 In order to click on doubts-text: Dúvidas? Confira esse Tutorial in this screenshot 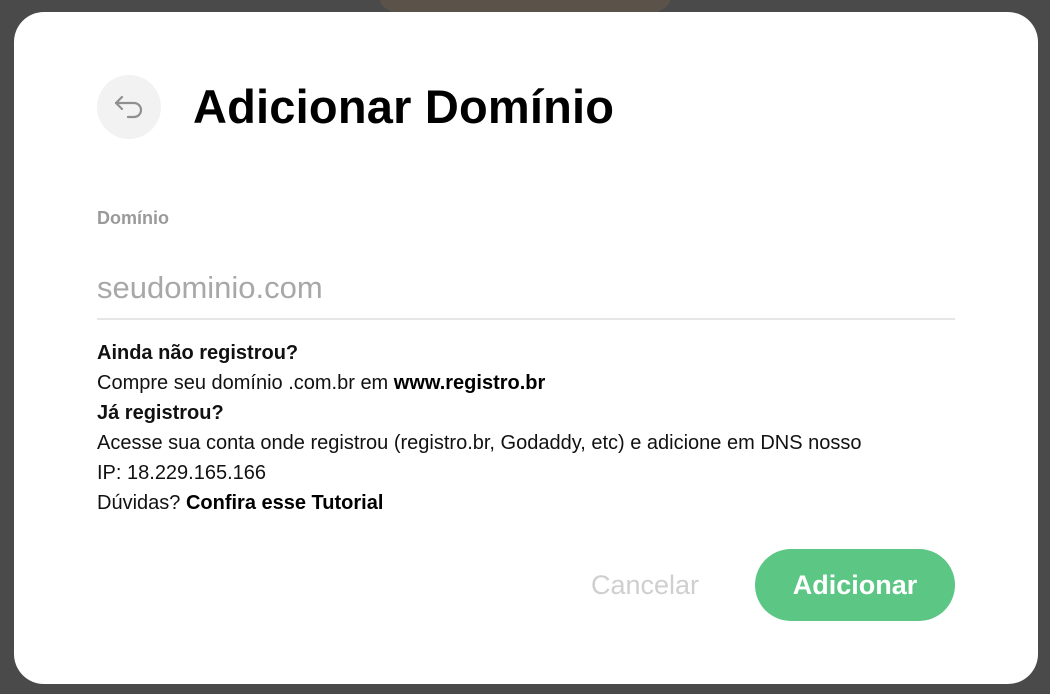, I will do `click(240, 503)`.